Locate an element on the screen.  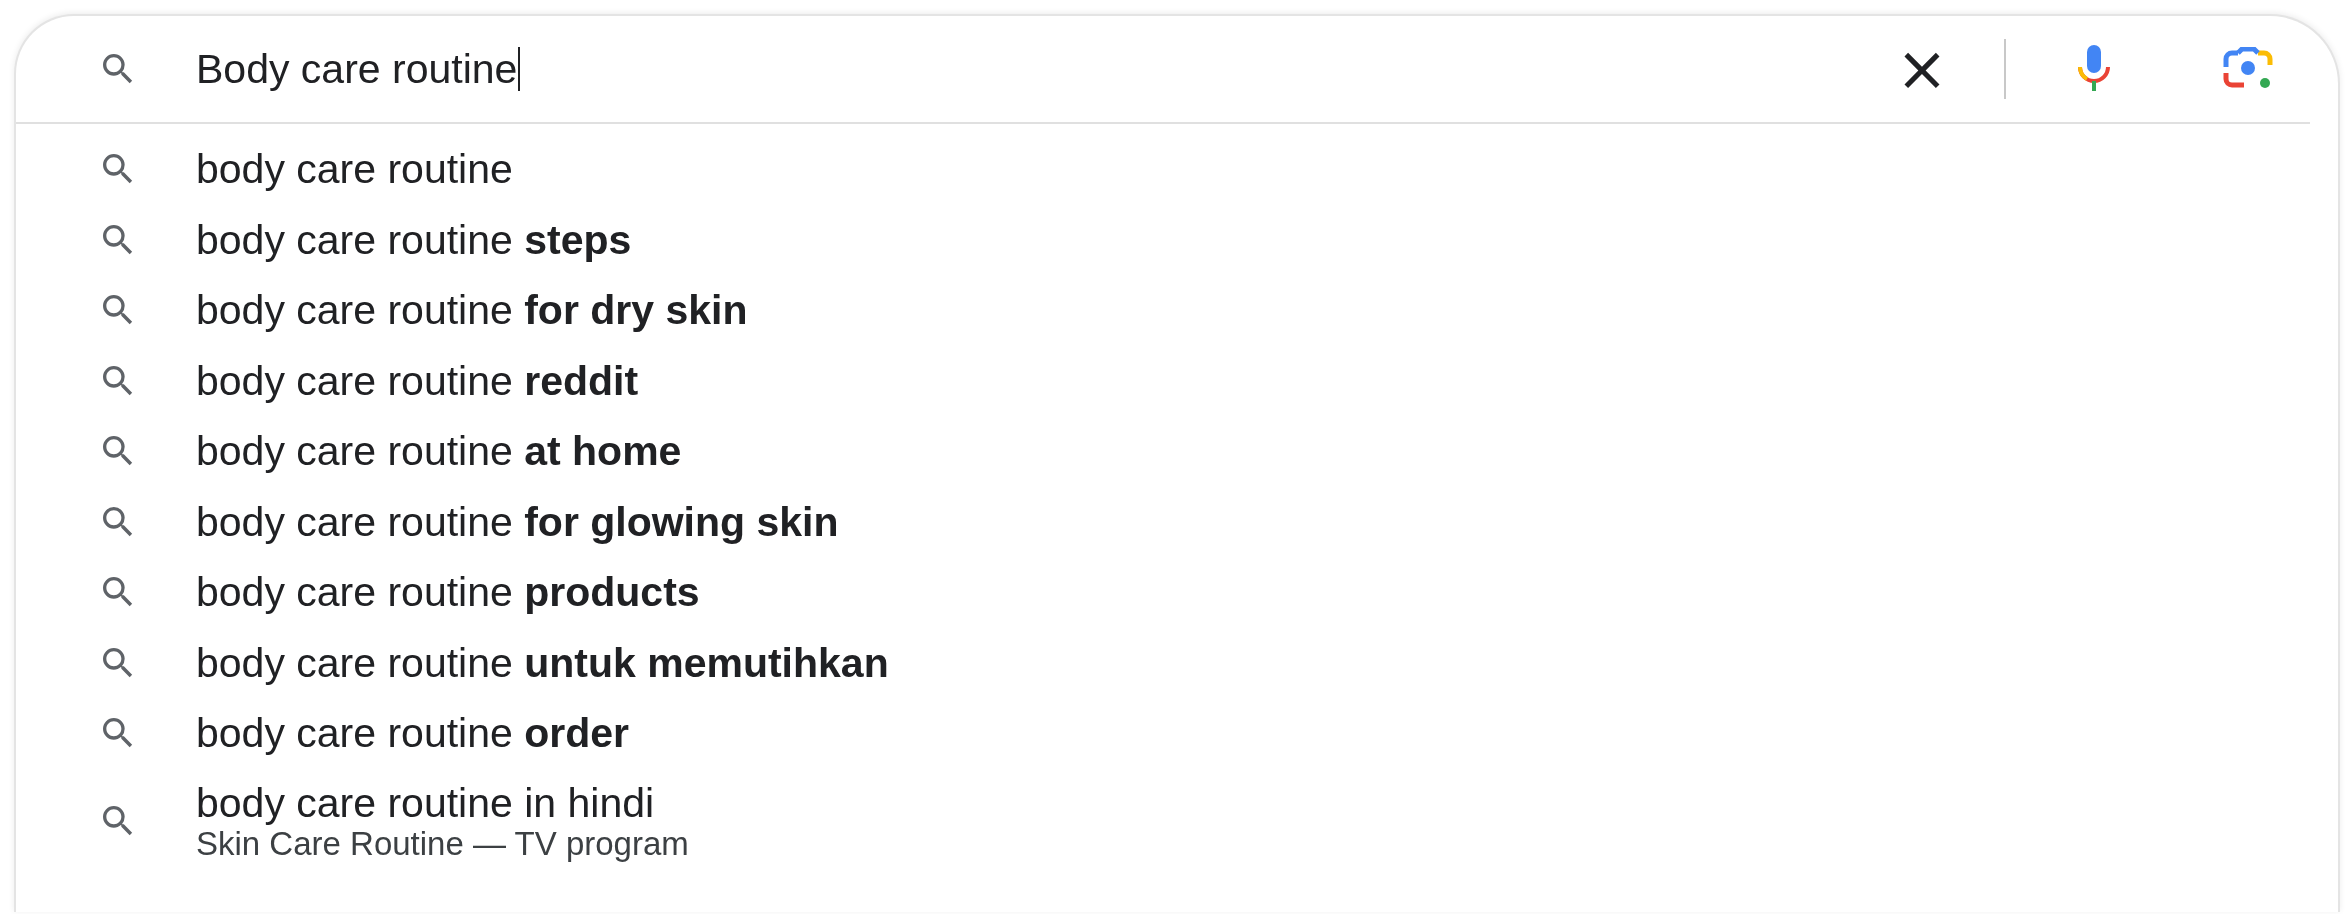
suggestion-item: body care routine untuk memutihkan is located at coordinates (1172, 662).